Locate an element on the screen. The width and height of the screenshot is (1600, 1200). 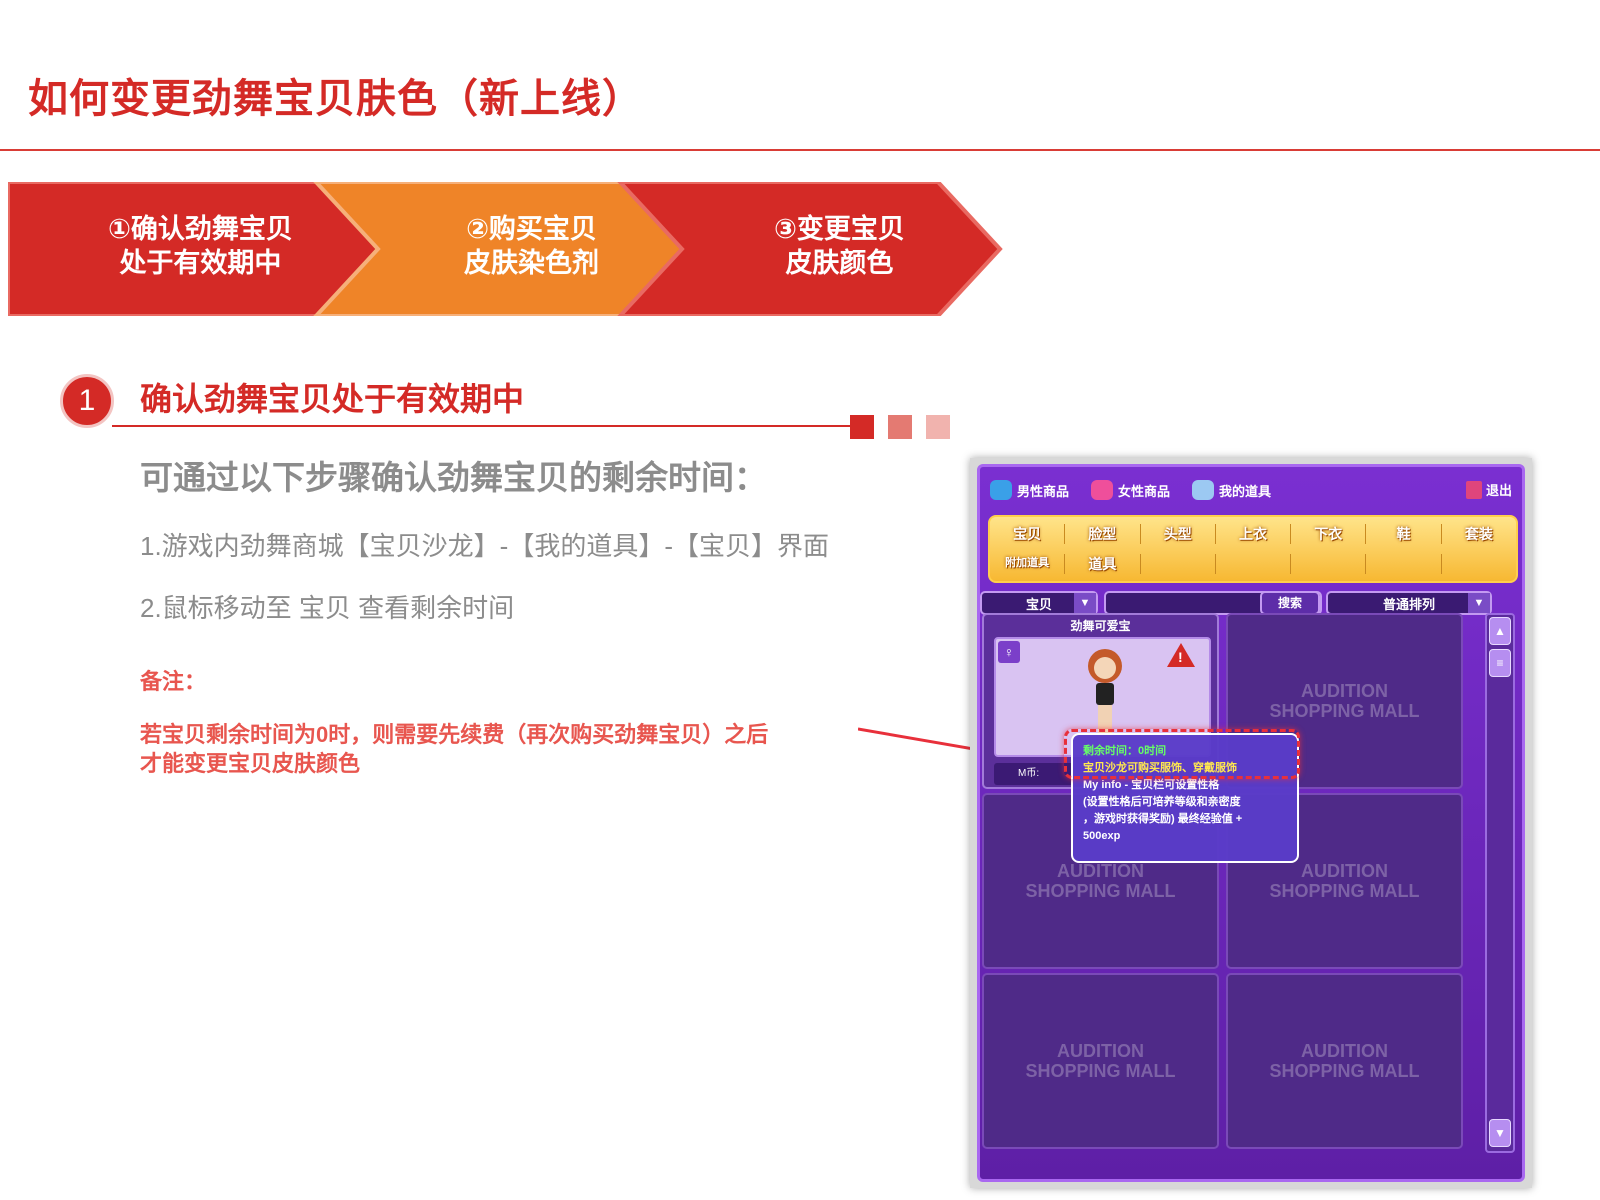
note-line-1: 若宝贝剩余时间为0时，则需要先续费（再次购买劲舞宝贝）之后 is located at coordinates (454, 734).